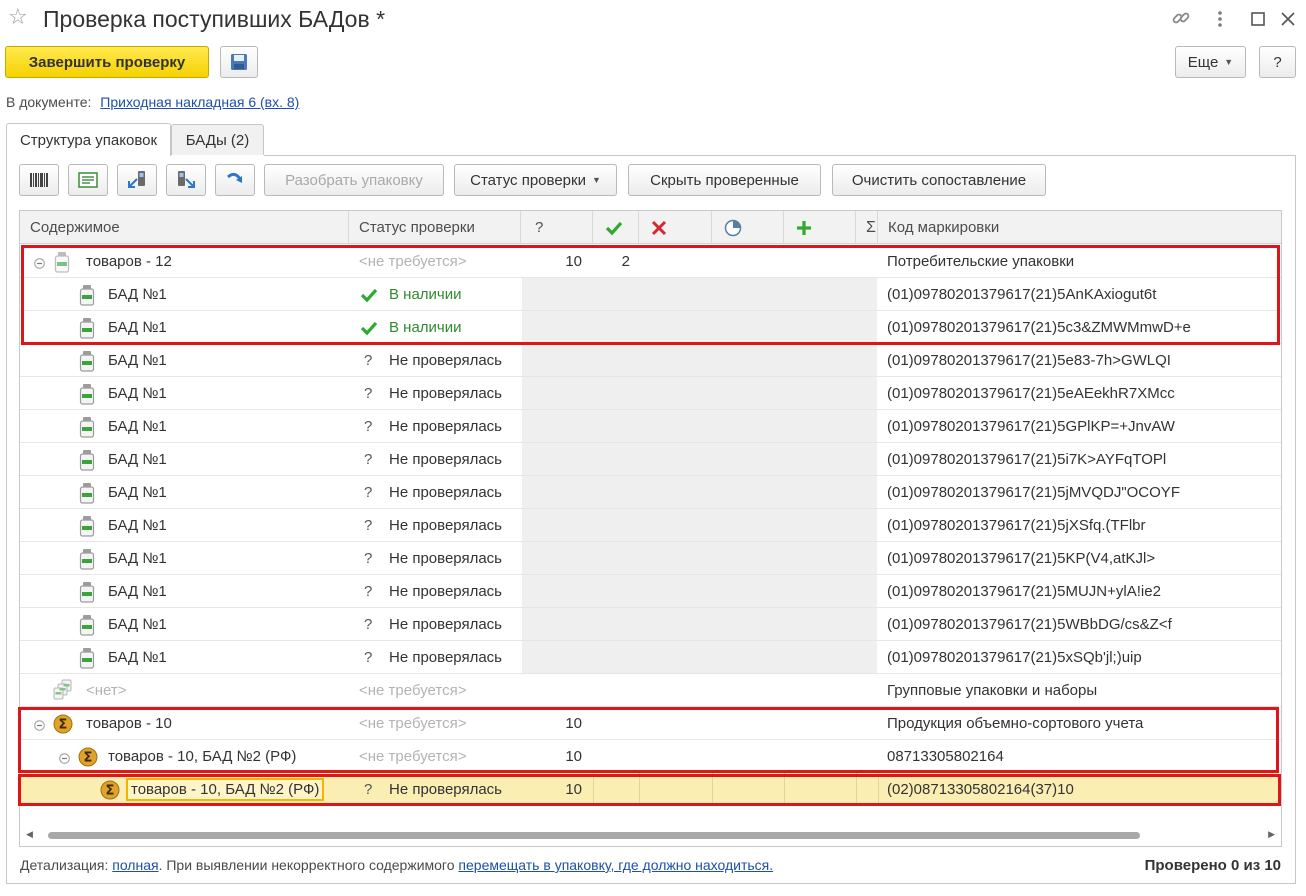 Image resolution: width=1306 pixels, height=896 pixels. What do you see at coordinates (1079, 227) in the screenshot?
I see `column-code: Код маркировки` at bounding box center [1079, 227].